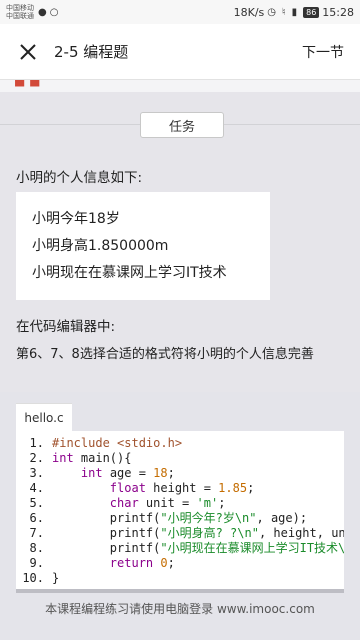 Image resolution: width=360 pixels, height=640 pixels. What do you see at coordinates (36, 518) in the screenshot?
I see `line-number: 6.` at bounding box center [36, 518].